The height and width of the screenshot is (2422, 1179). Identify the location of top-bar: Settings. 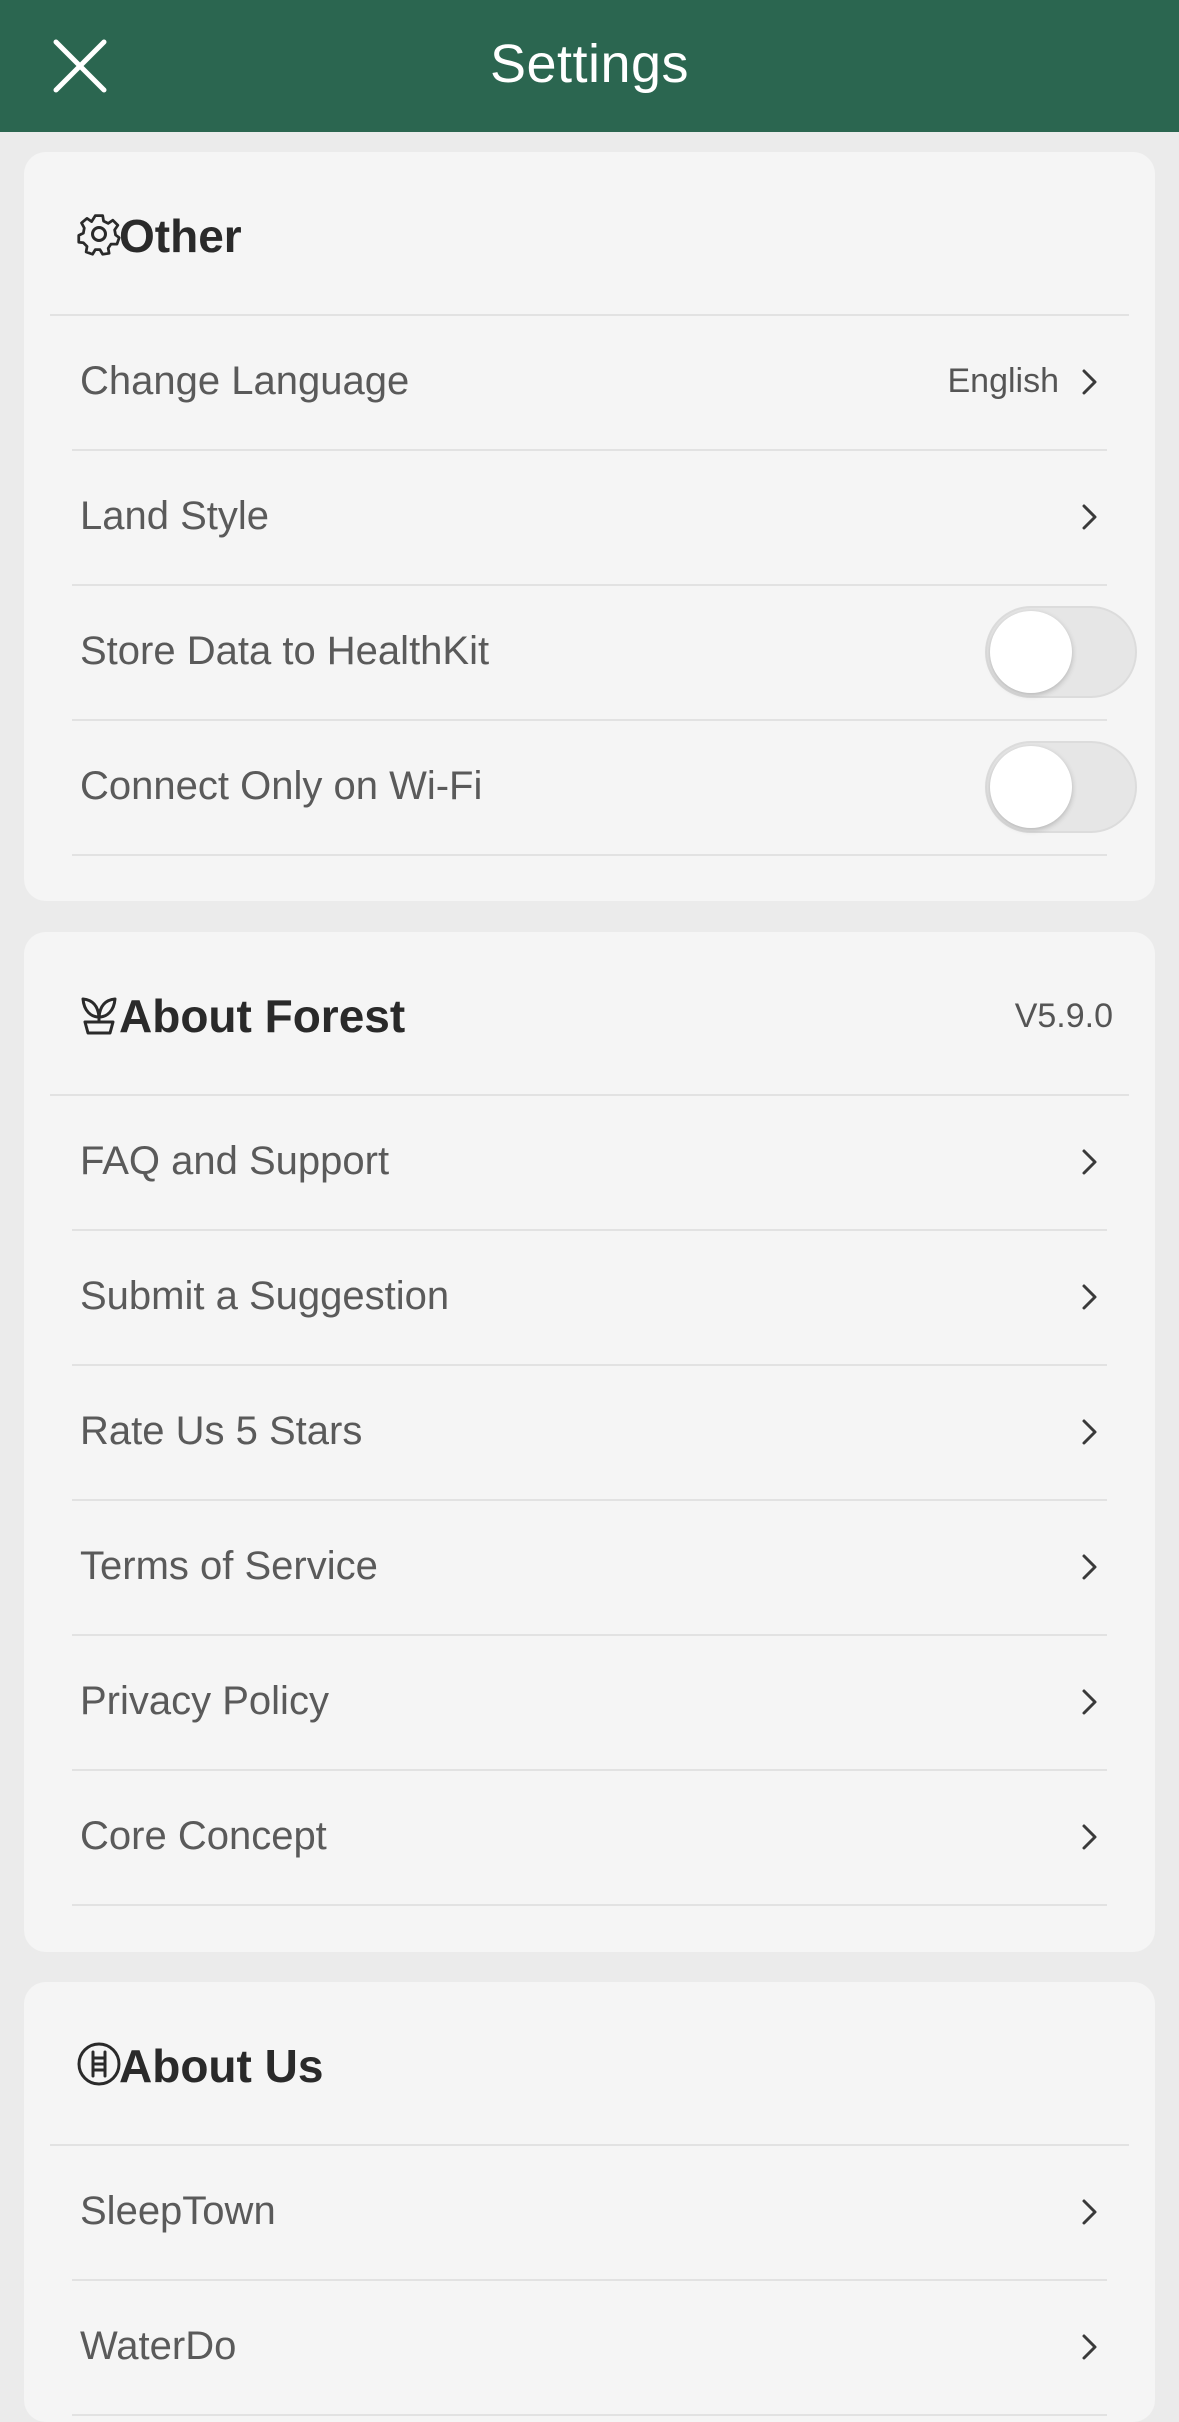
(589, 66).